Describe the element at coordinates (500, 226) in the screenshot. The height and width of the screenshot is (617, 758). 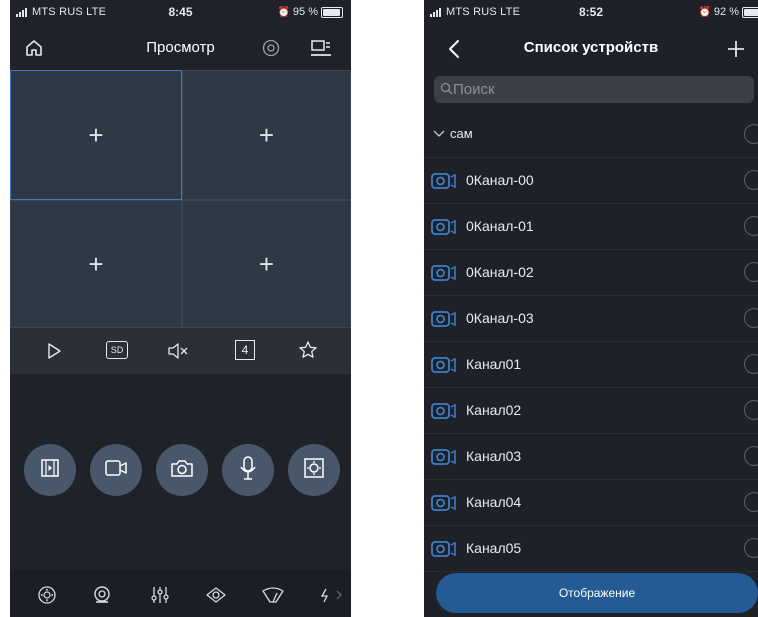
I see `device-name: 0Канал-01` at that location.